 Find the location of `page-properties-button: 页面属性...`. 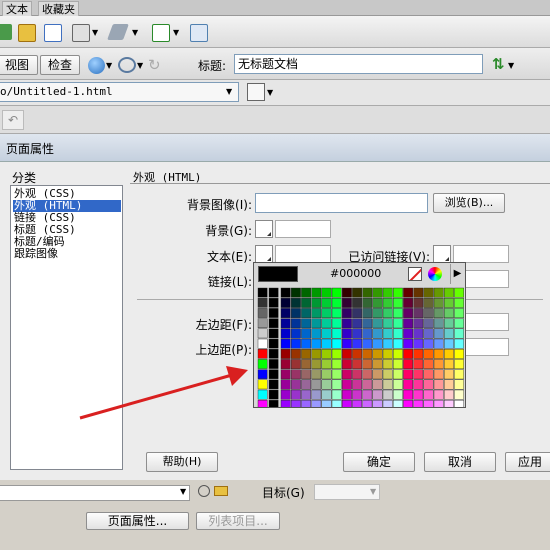

page-properties-button: 页面属性... is located at coordinates (137, 521).